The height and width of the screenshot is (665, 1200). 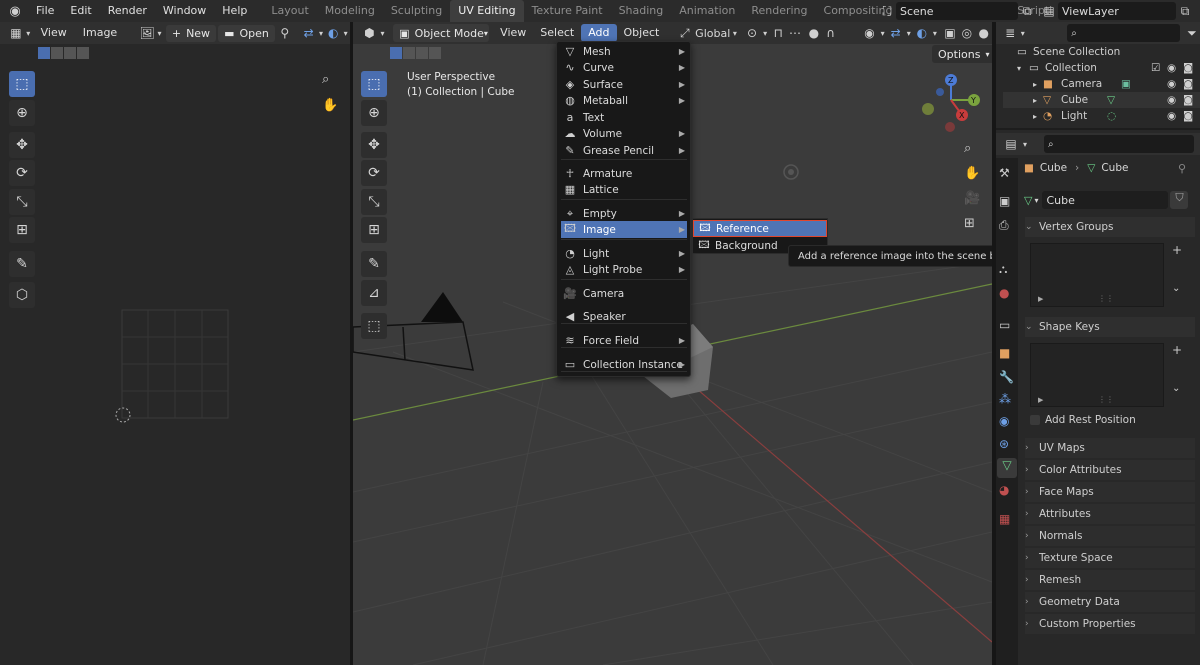 I want to click on falloff-icon: ∩, so click(x=830, y=33).